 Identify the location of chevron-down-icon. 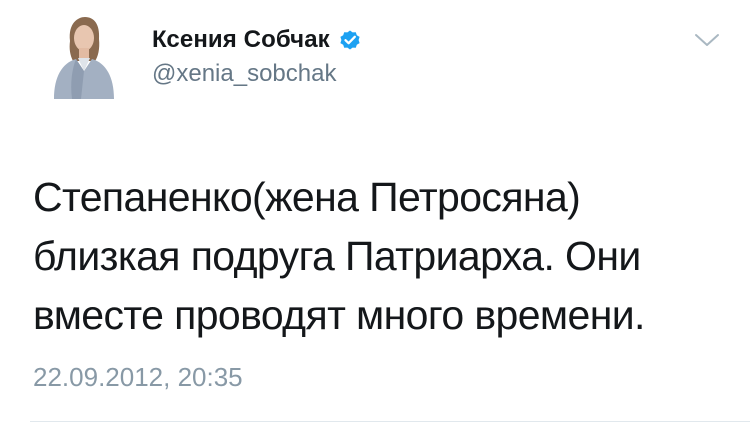
(707, 41).